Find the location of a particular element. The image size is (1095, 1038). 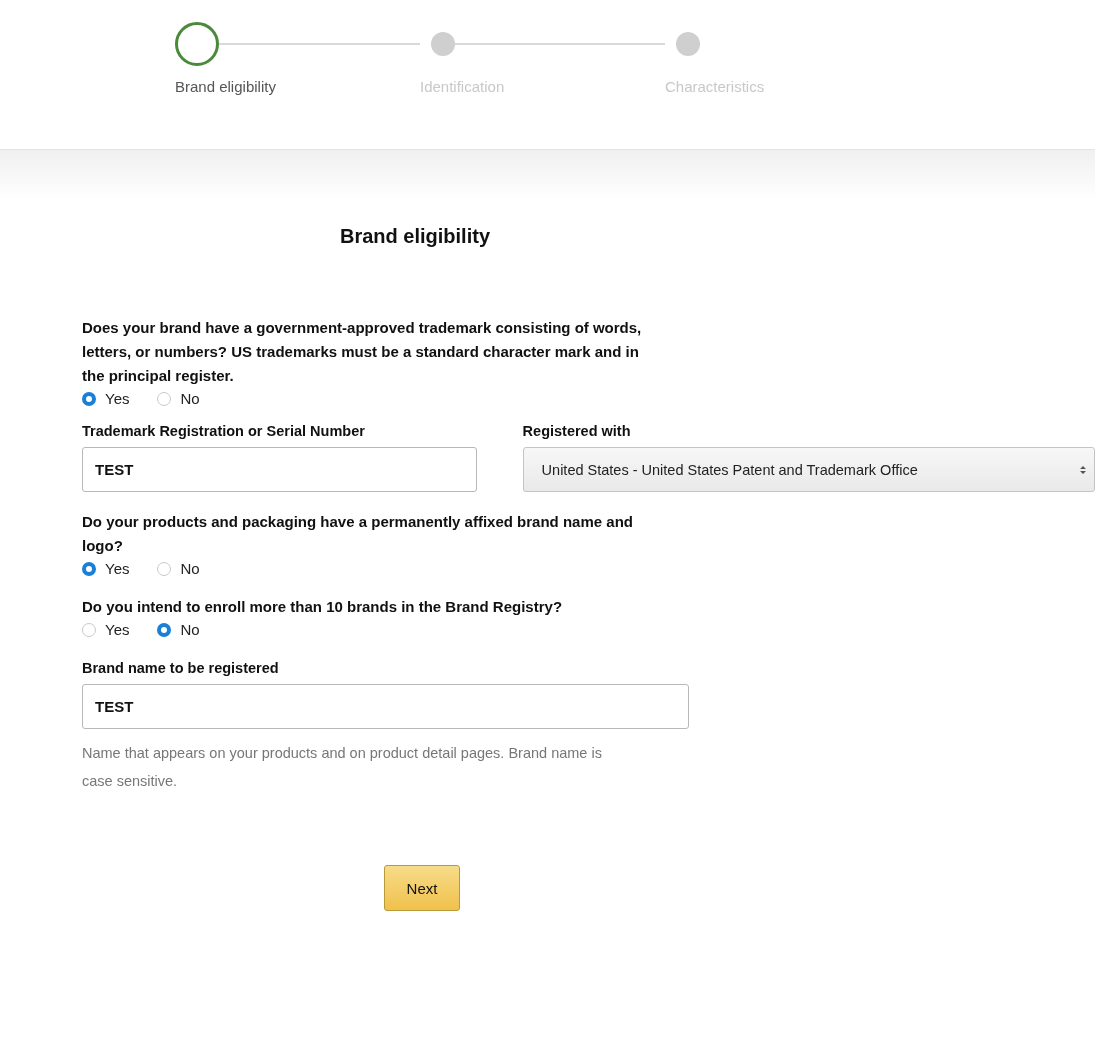

dropdown: United States - United States Patent and Trademark Office is located at coordinates (808, 469).